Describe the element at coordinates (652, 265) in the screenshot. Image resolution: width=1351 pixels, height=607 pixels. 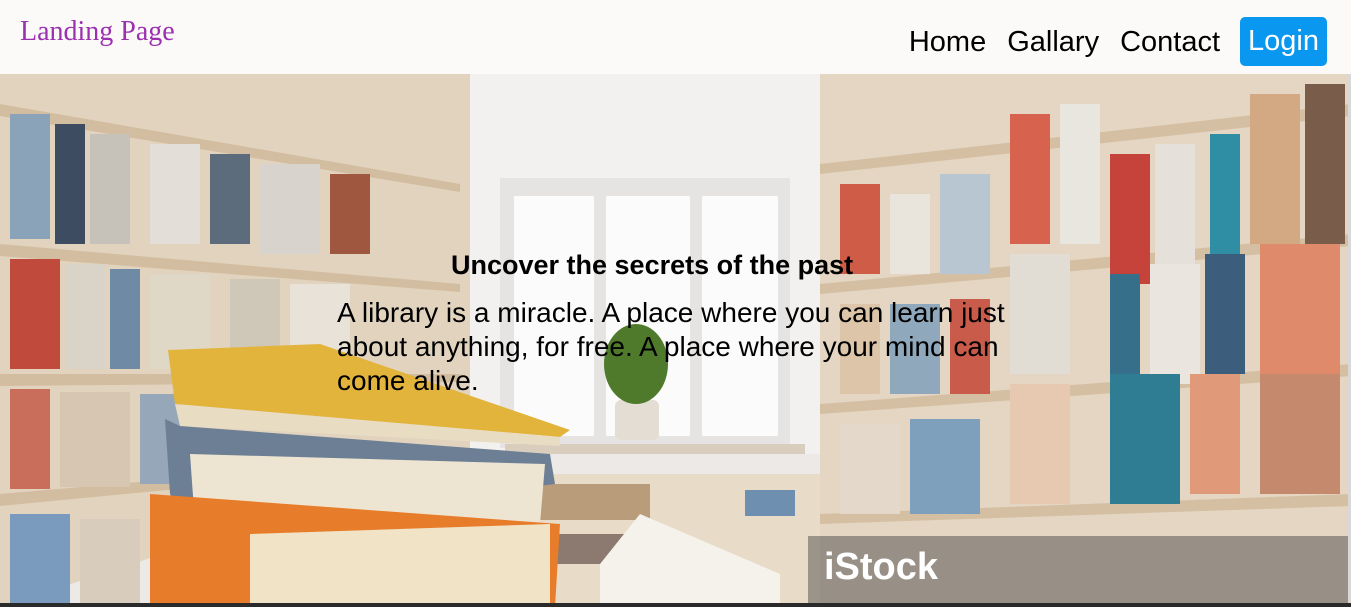
I see `hero-title: Uncover the secrets of the past` at that location.